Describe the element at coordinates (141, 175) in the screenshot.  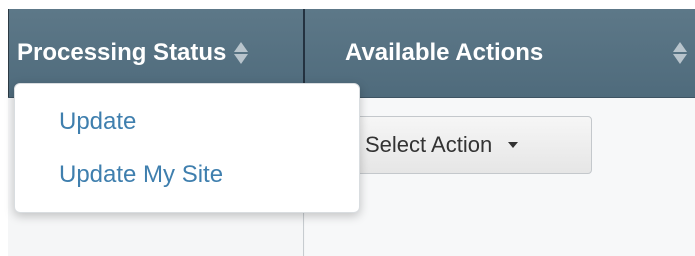
I see `dropdown-item-update-my-site: Update My Site` at that location.